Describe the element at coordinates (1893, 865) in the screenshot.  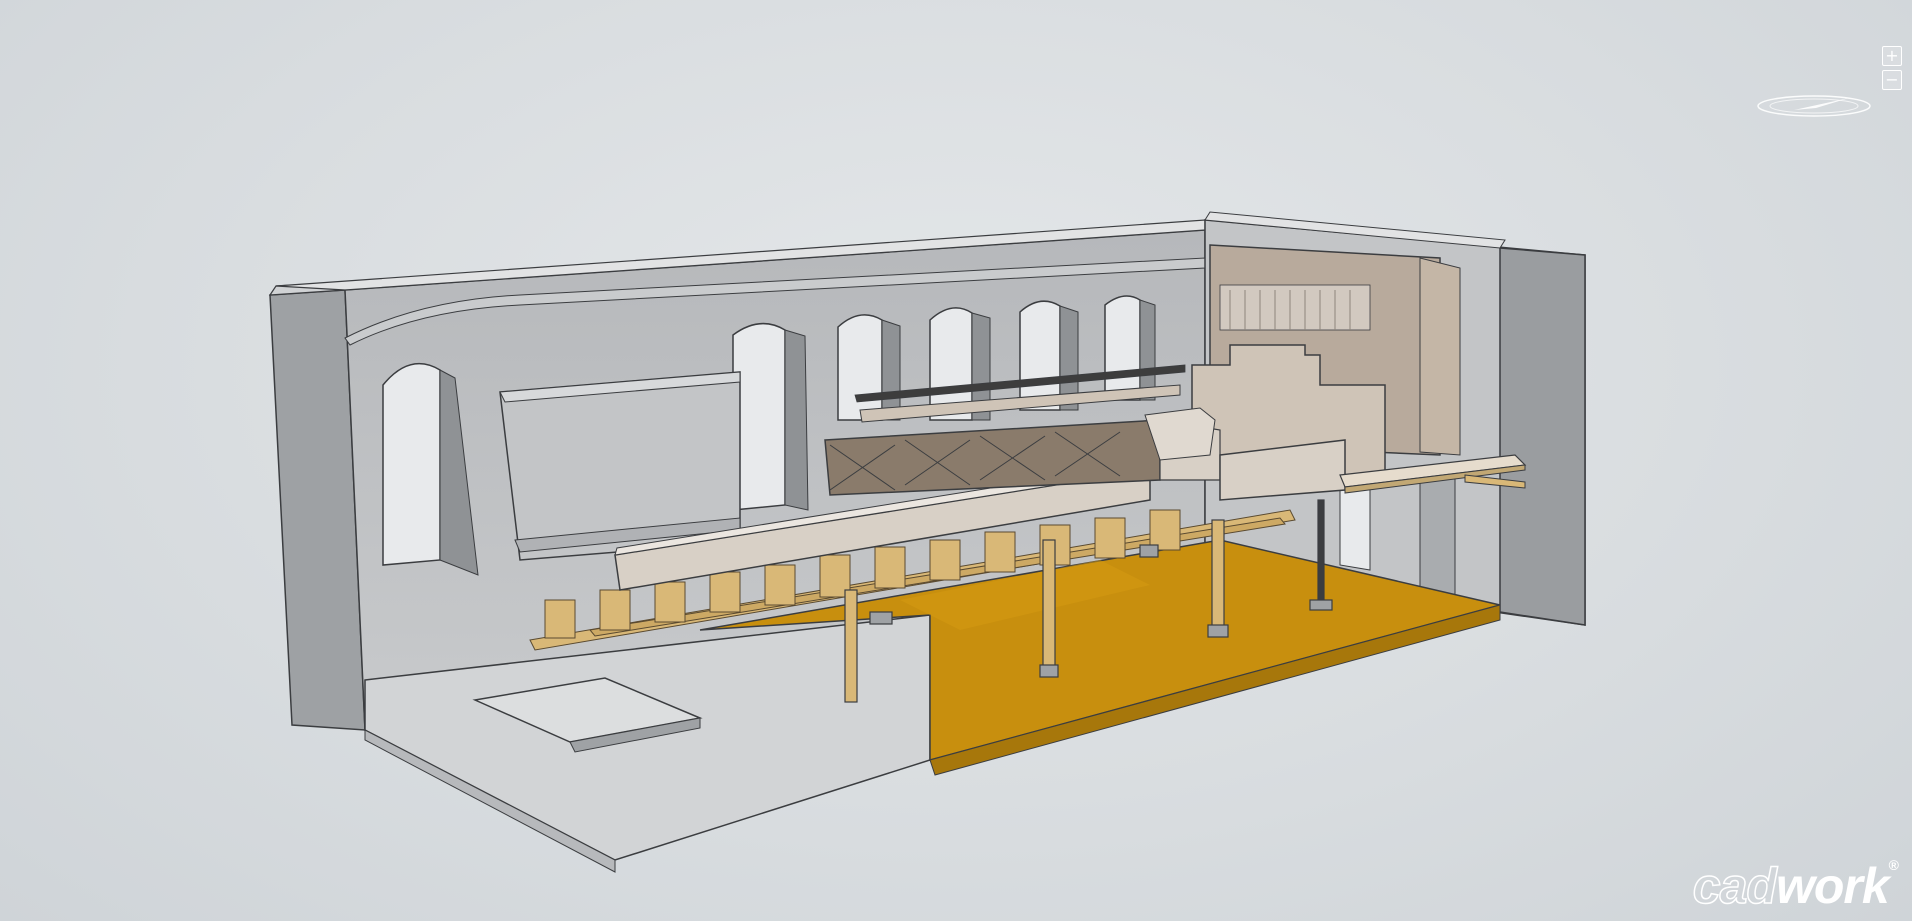
I see `logo-registered-mark: ®` at that location.